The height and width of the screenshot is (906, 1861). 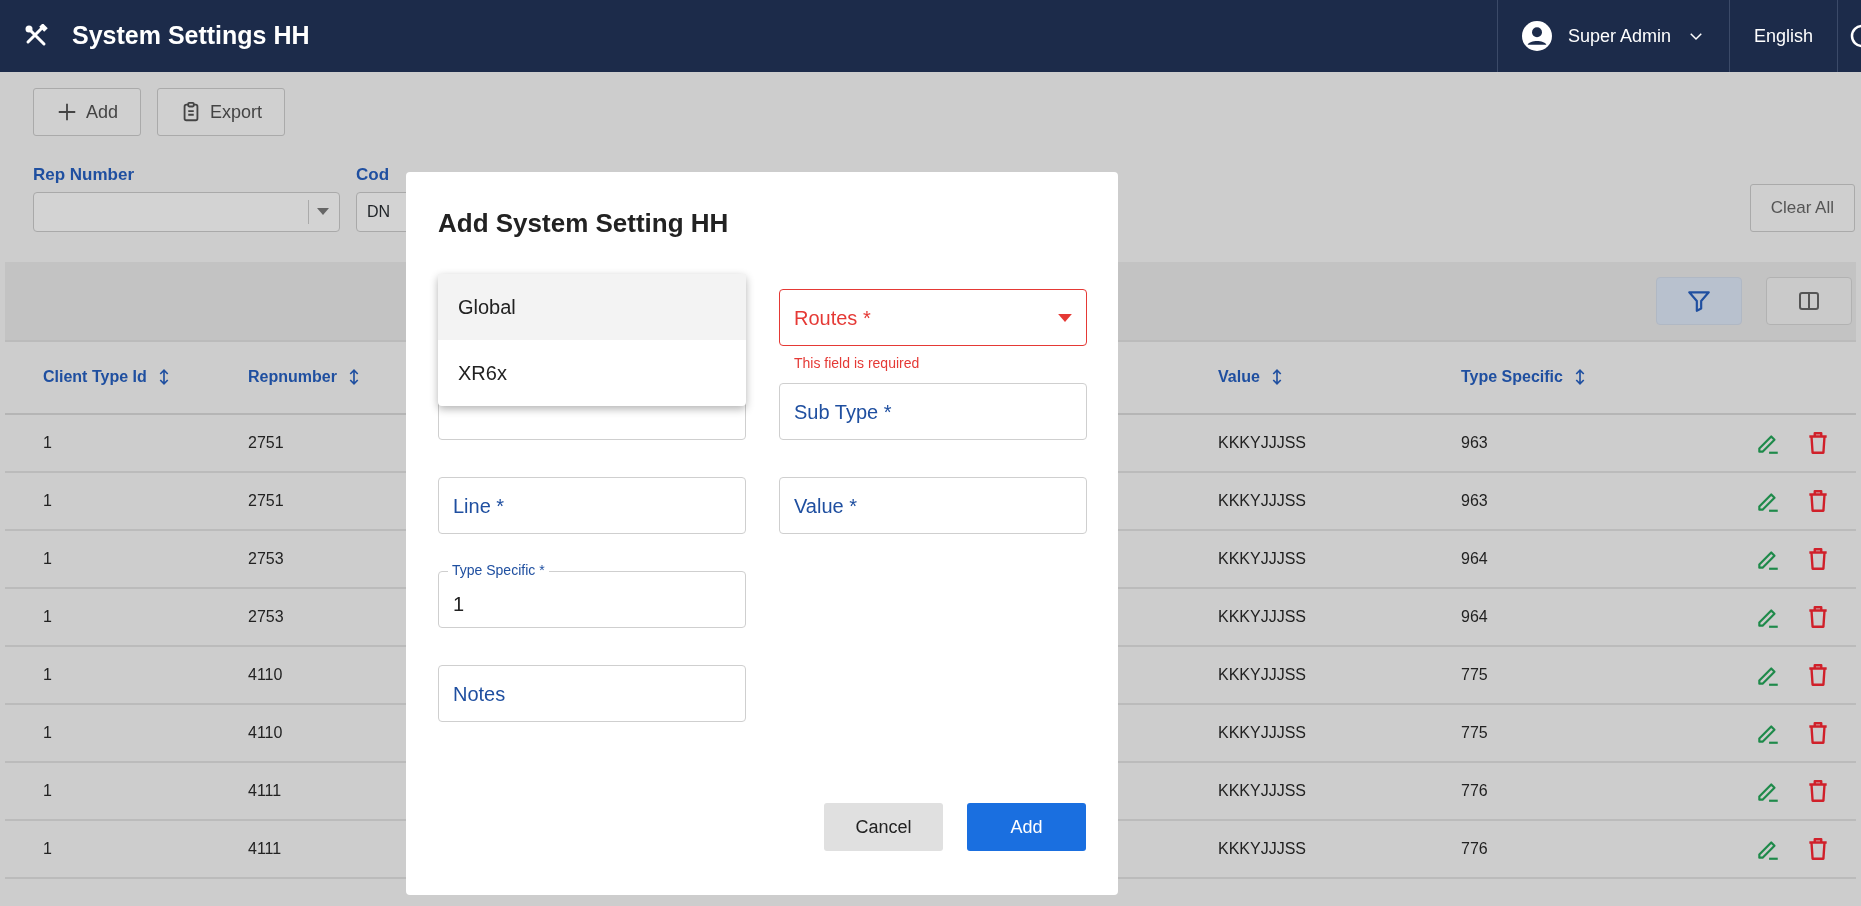 What do you see at coordinates (498, 570) in the screenshot?
I see `field-label: Type Specific *` at bounding box center [498, 570].